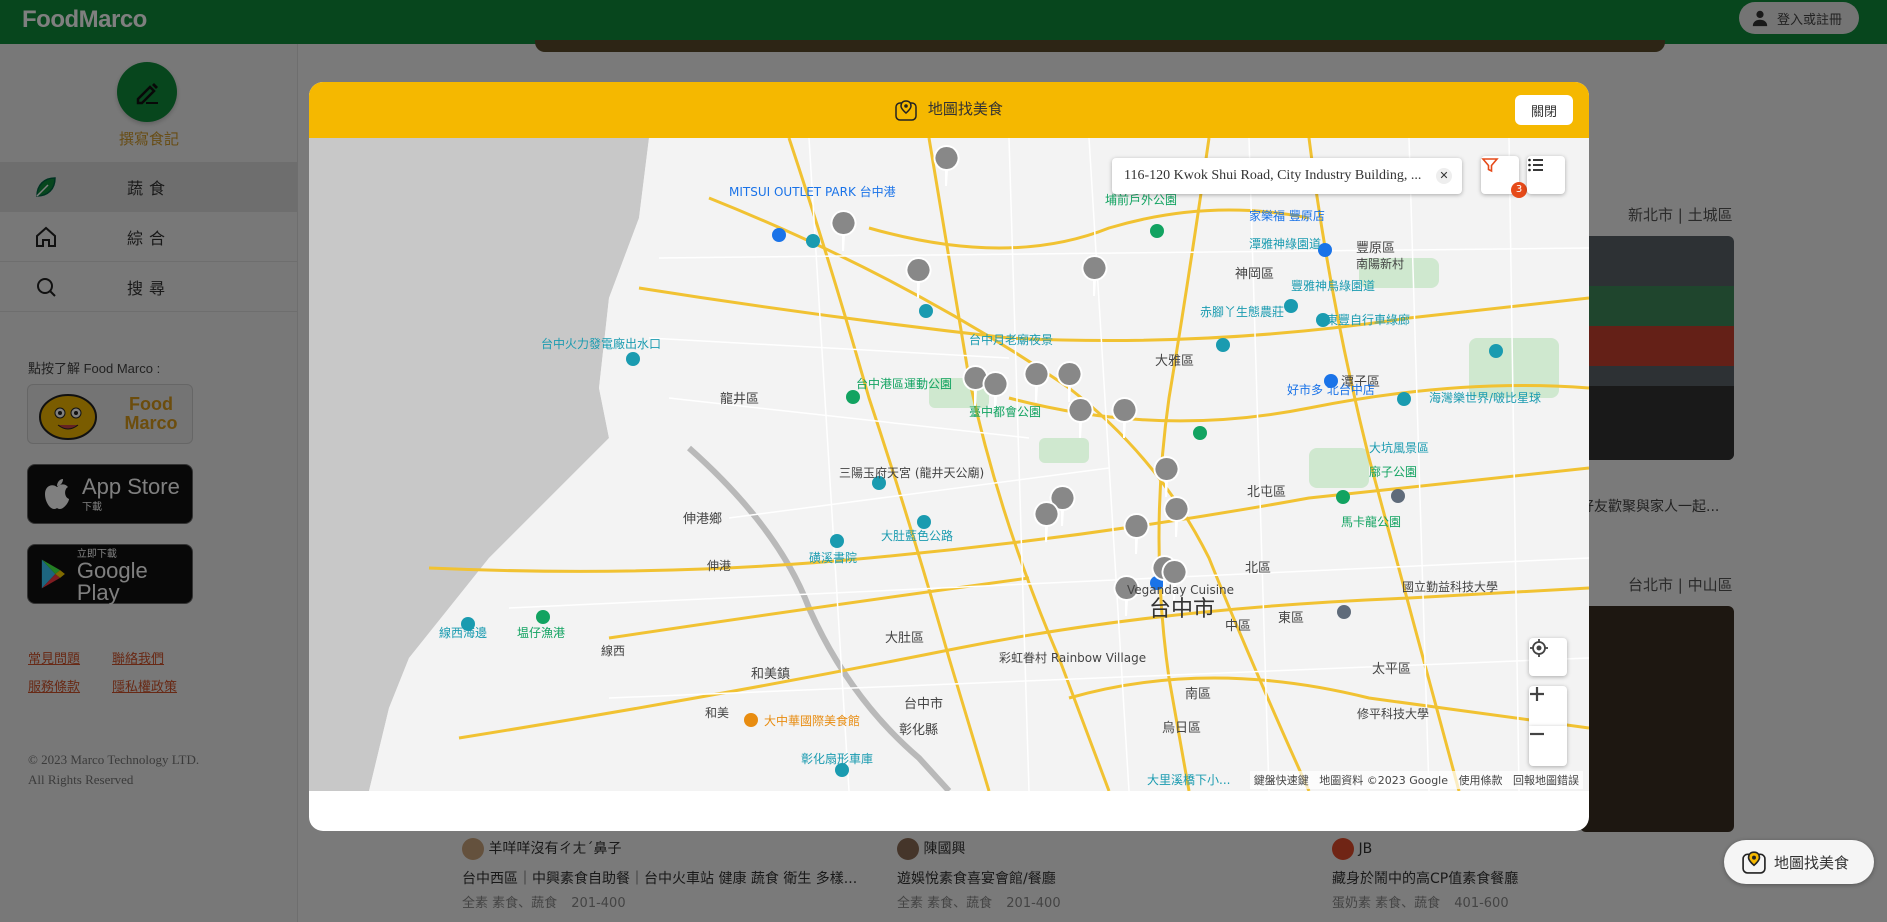  Describe the element at coordinates (1072, 658) in the screenshot. I see `map-label: 彩虹眷村 Rainbow Village` at that location.